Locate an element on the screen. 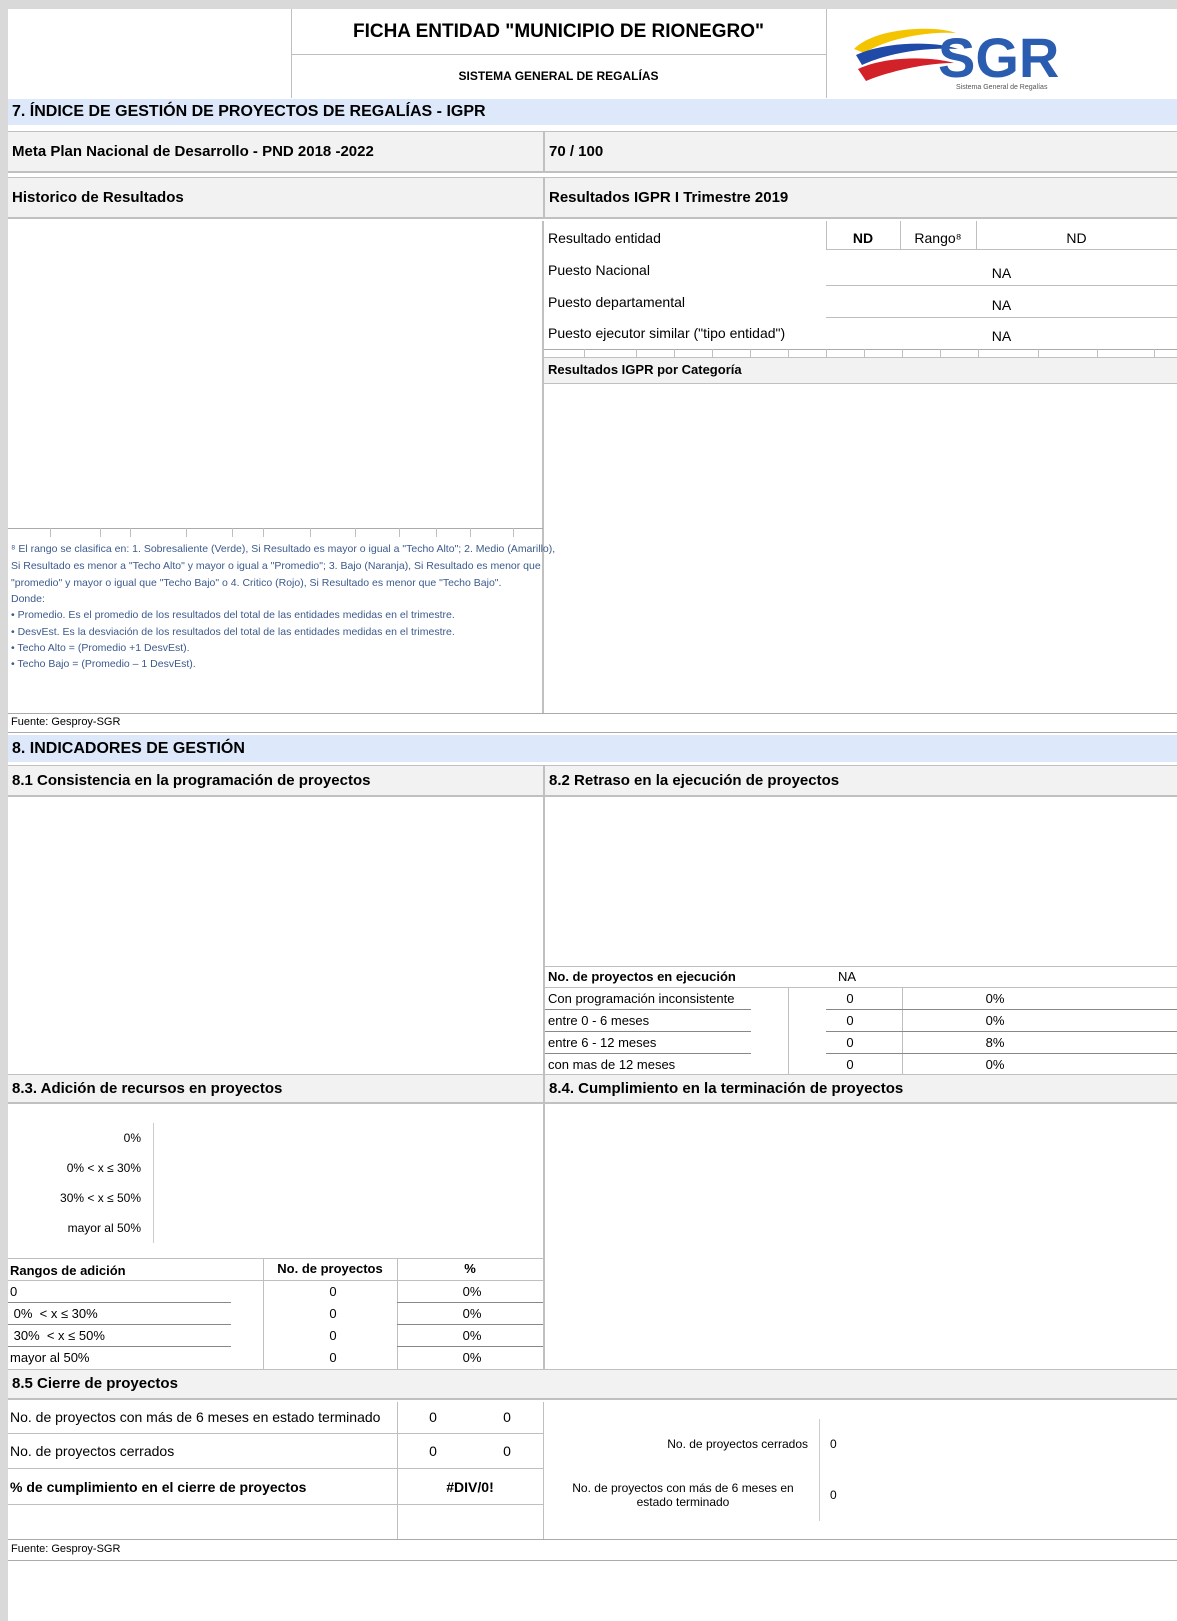 The width and height of the screenshot is (1177, 1621). footnote-line: Donde: is located at coordinates (28, 599).